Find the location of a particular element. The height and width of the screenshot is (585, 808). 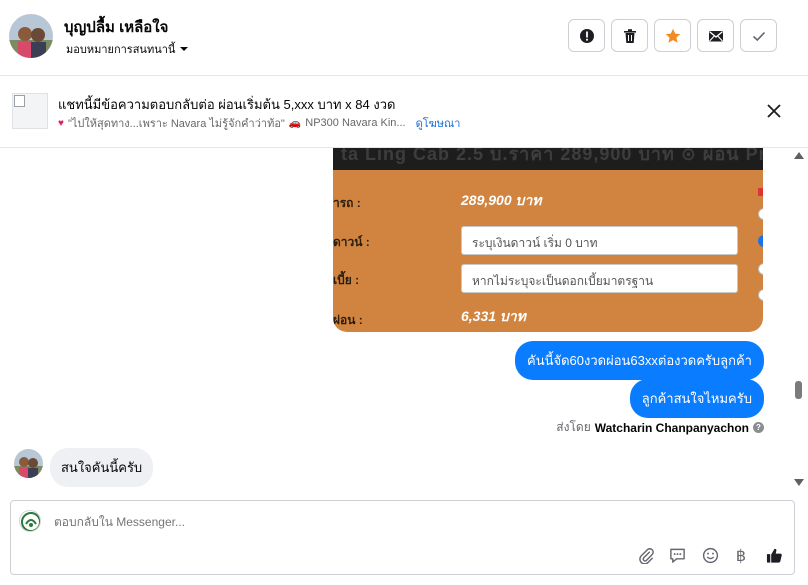

car-icon: 🚗 is located at coordinates (295, 123).